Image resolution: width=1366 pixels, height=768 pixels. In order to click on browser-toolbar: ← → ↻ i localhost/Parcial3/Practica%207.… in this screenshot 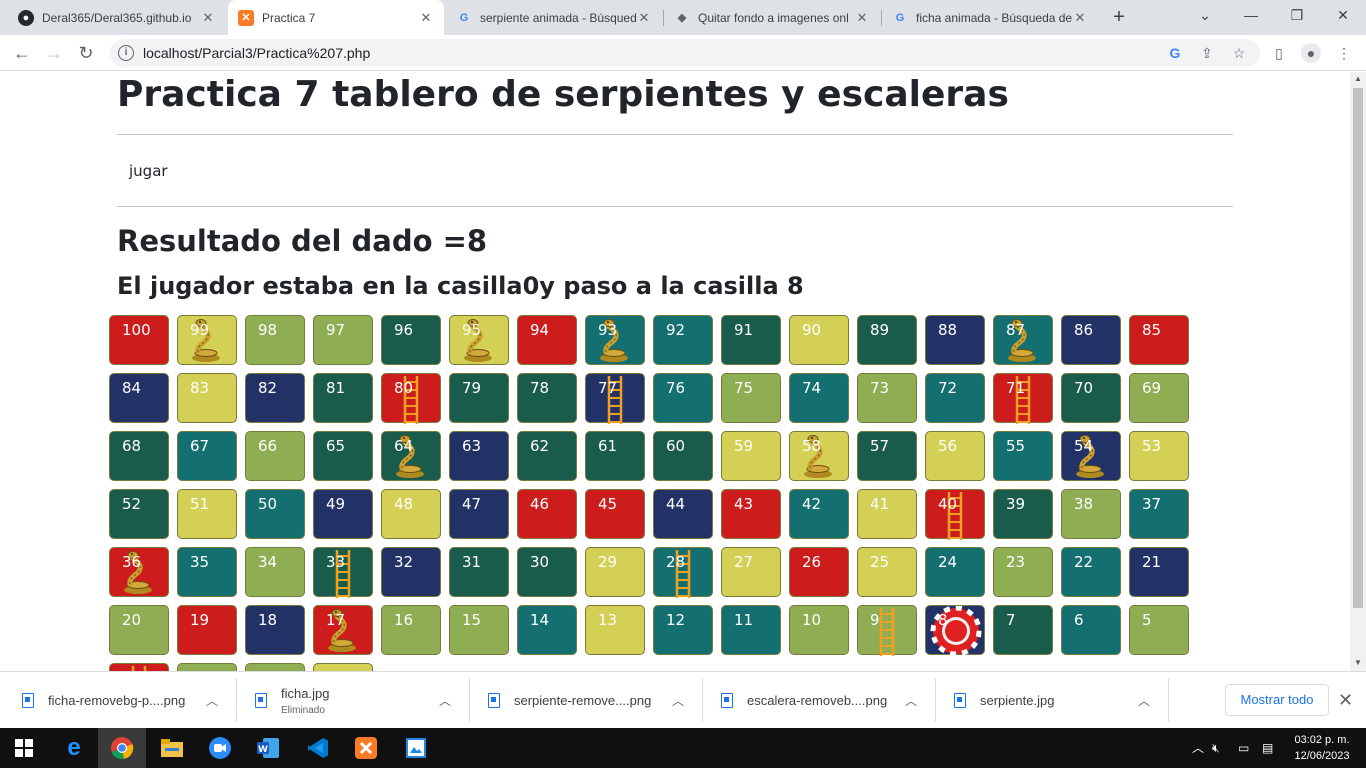, I will do `click(683, 53)`.